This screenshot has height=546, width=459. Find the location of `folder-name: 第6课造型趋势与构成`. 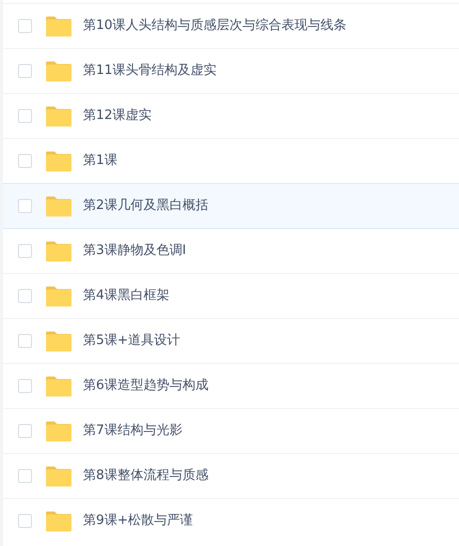

folder-name: 第6课造型趋势与构成 is located at coordinates (145, 386).